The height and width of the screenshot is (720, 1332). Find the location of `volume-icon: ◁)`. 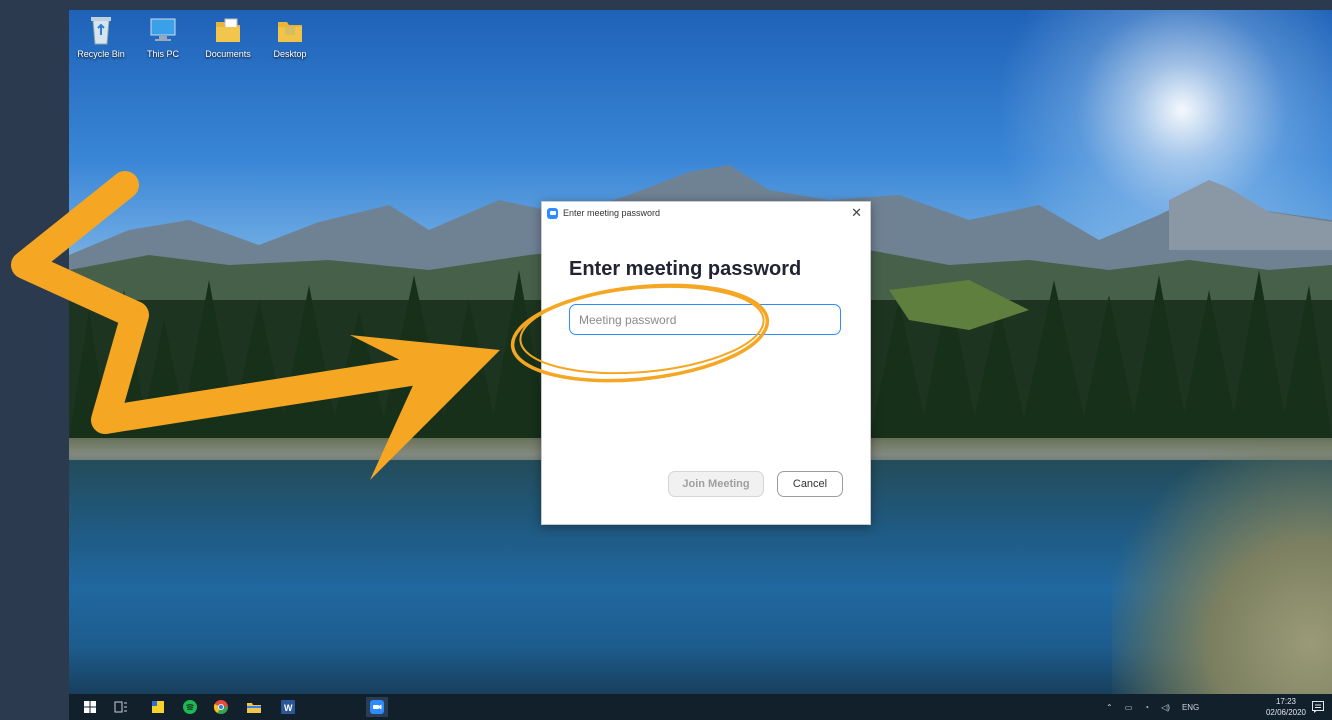

volume-icon: ◁) is located at coordinates (1165, 707).